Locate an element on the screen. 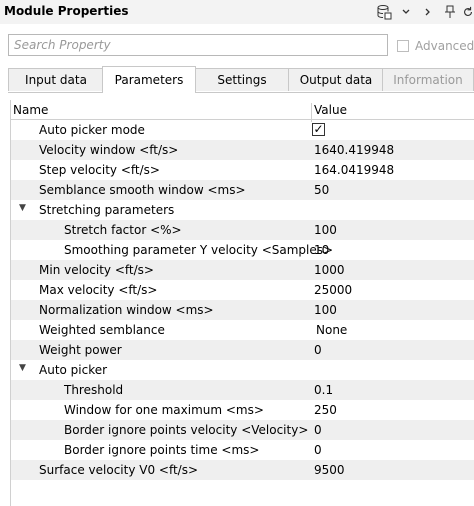  property-value: 0.1 is located at coordinates (323, 390).